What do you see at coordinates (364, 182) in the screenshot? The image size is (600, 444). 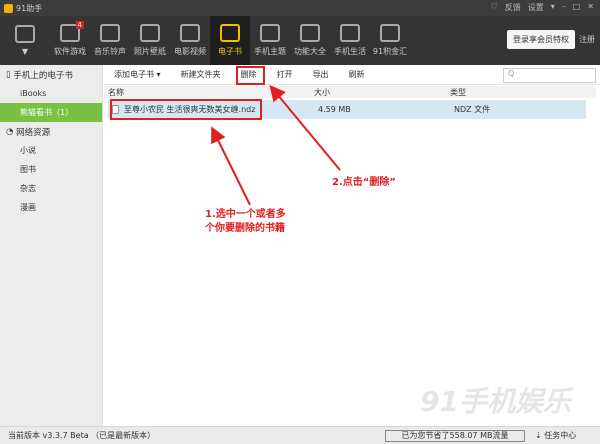 I see `annotation-step2: 2.点击“删除”` at bounding box center [364, 182].